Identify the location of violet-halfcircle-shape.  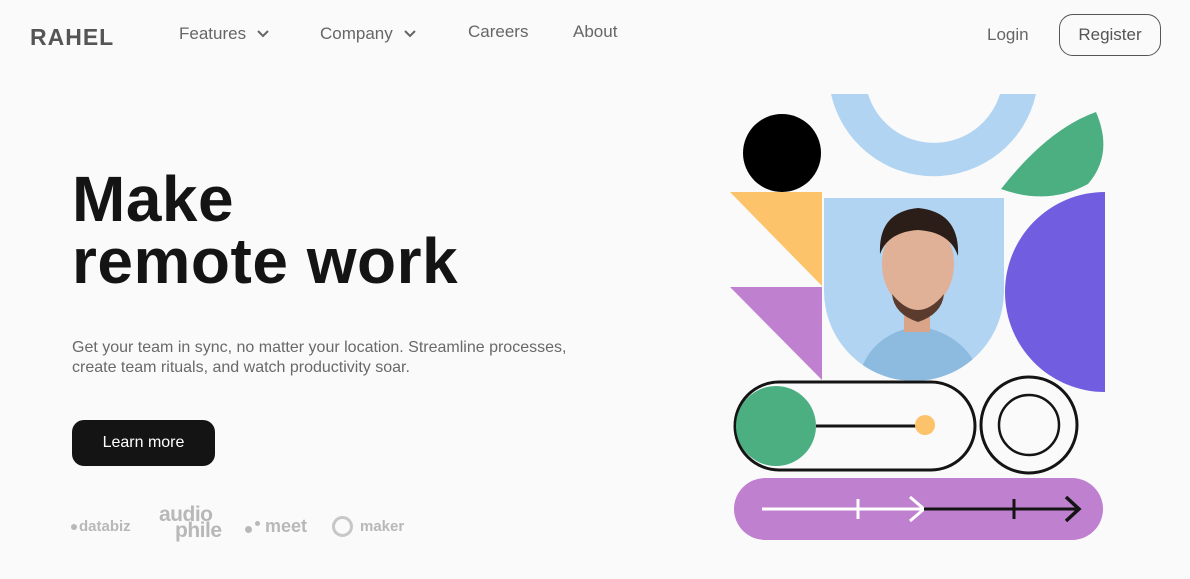
(1055, 292).